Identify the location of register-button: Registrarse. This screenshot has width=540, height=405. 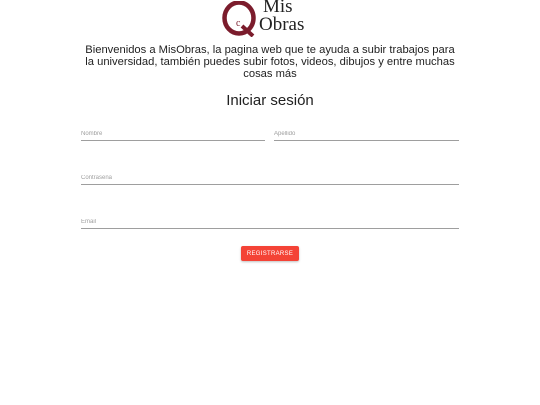
(270, 253).